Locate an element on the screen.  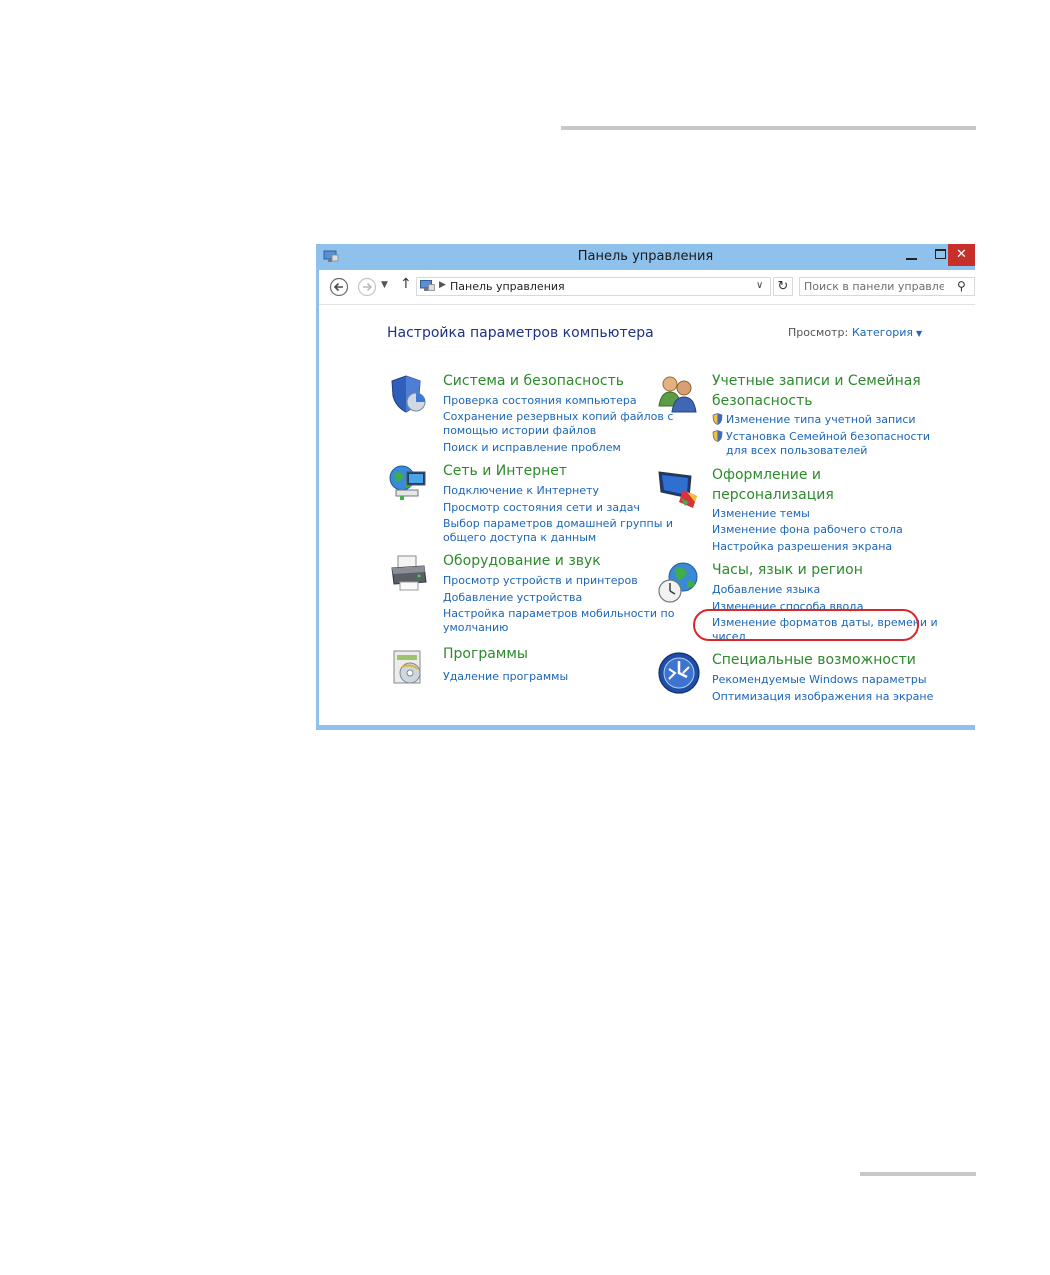
category-title: Система и безопасность is located at coordinates (533, 381).